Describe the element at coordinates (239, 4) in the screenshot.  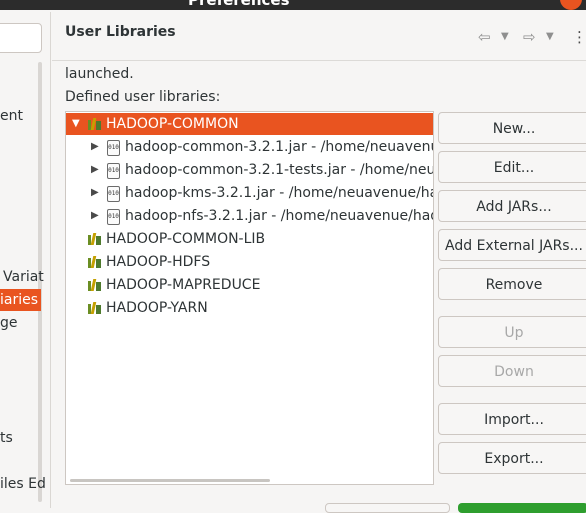
I see `window-title: Preferences` at that location.